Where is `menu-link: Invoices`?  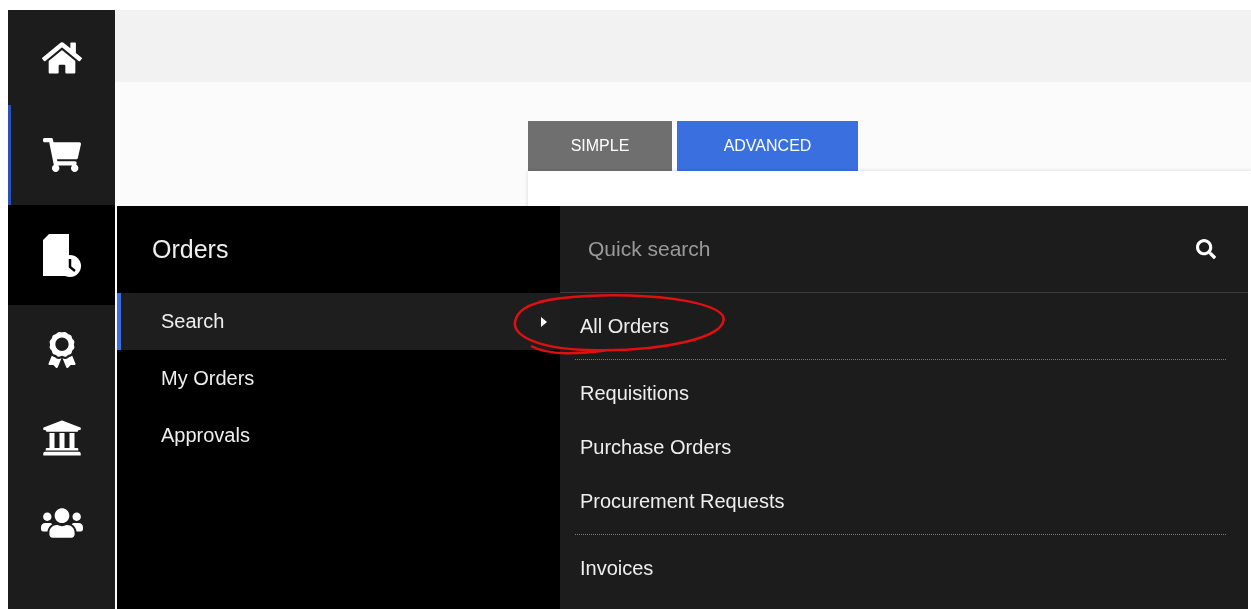
menu-link: Invoices is located at coordinates (900, 568).